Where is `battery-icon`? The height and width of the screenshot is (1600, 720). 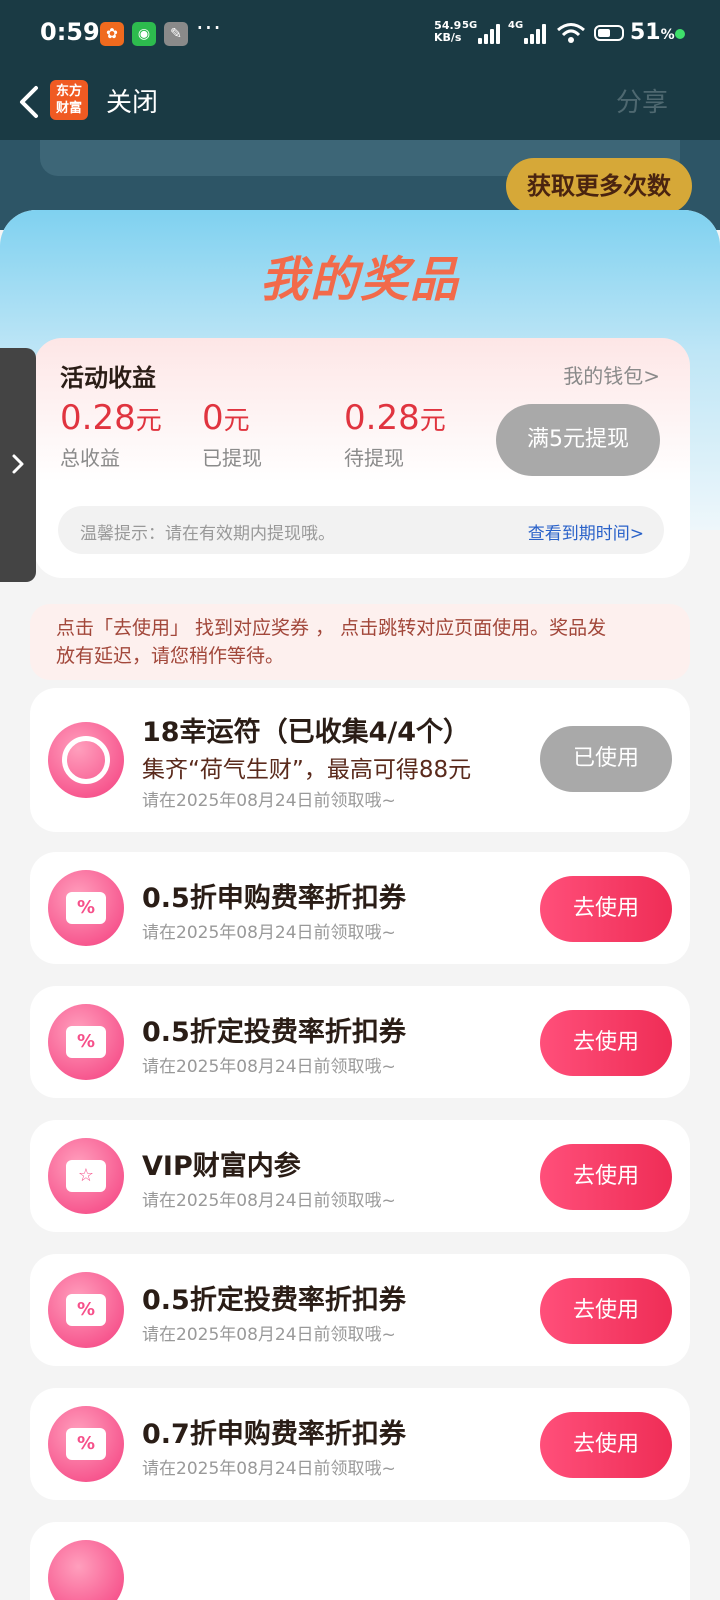 battery-icon is located at coordinates (609, 33).